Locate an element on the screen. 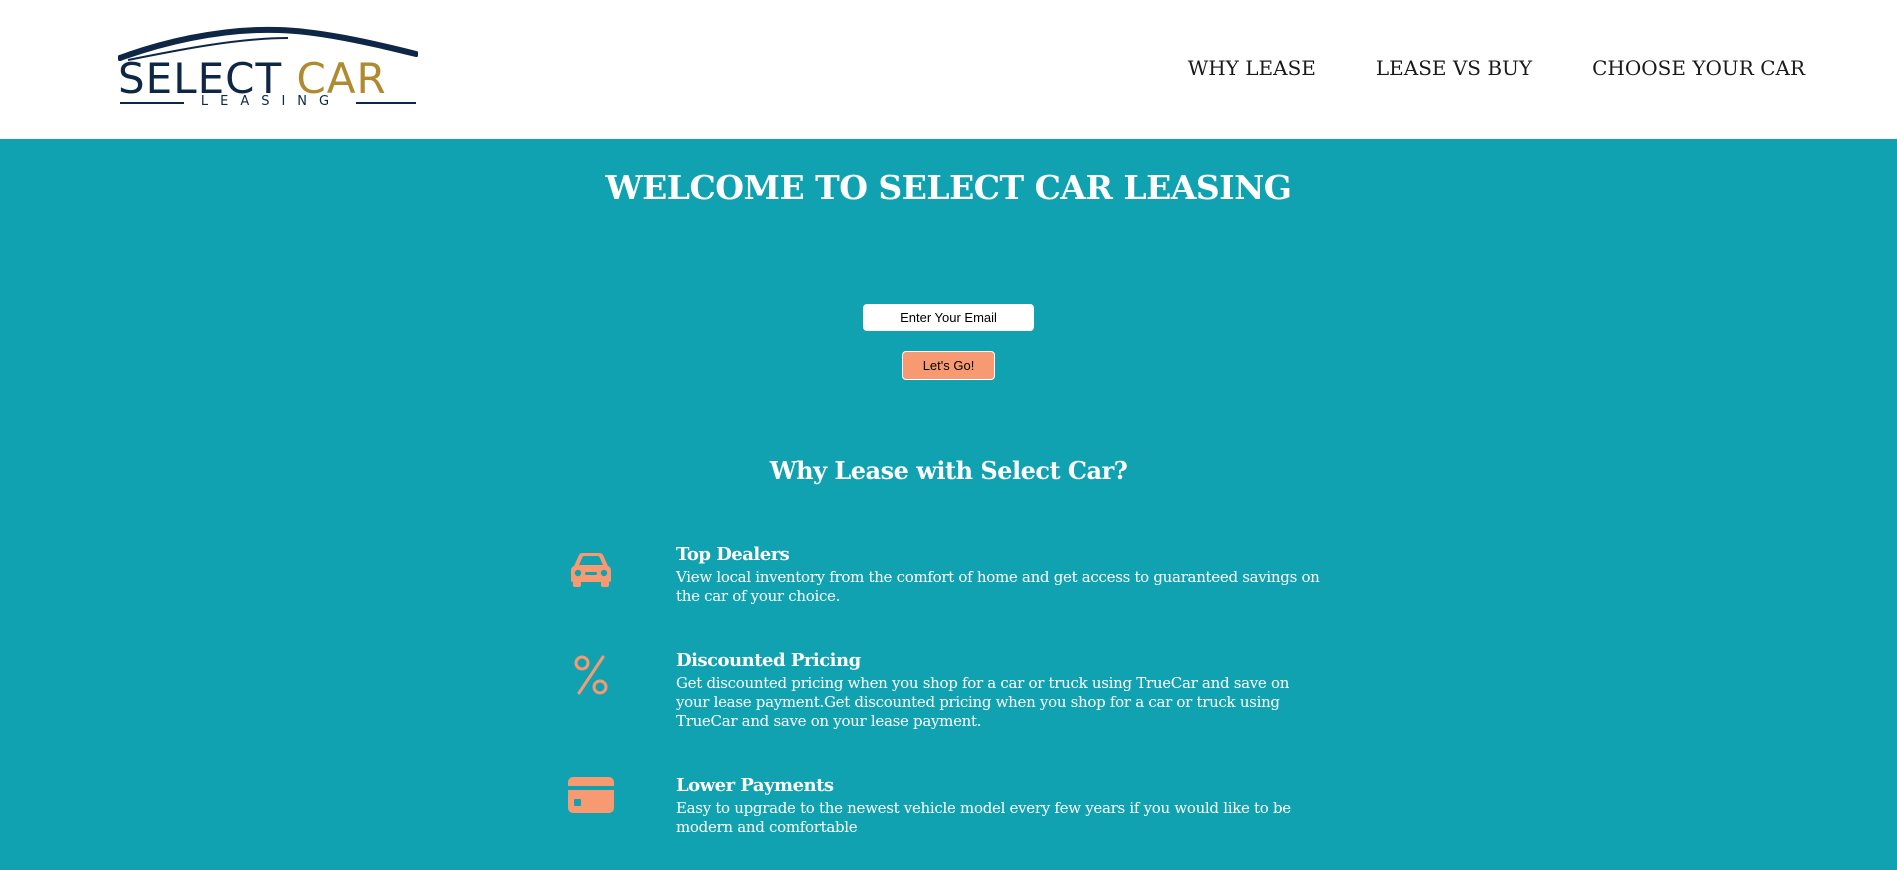  feature-title: Lower Payments is located at coordinates (755, 785).